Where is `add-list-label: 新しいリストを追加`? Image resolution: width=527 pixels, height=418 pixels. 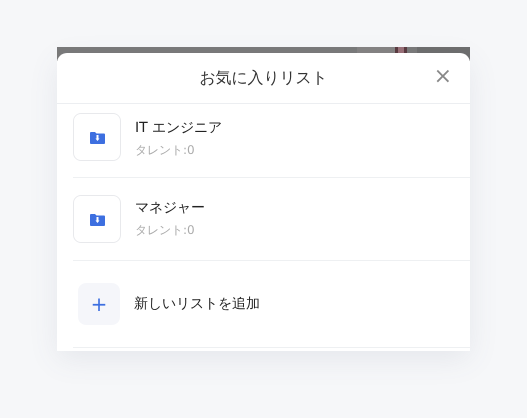
add-list-label: 新しいリストを追加 is located at coordinates (197, 304).